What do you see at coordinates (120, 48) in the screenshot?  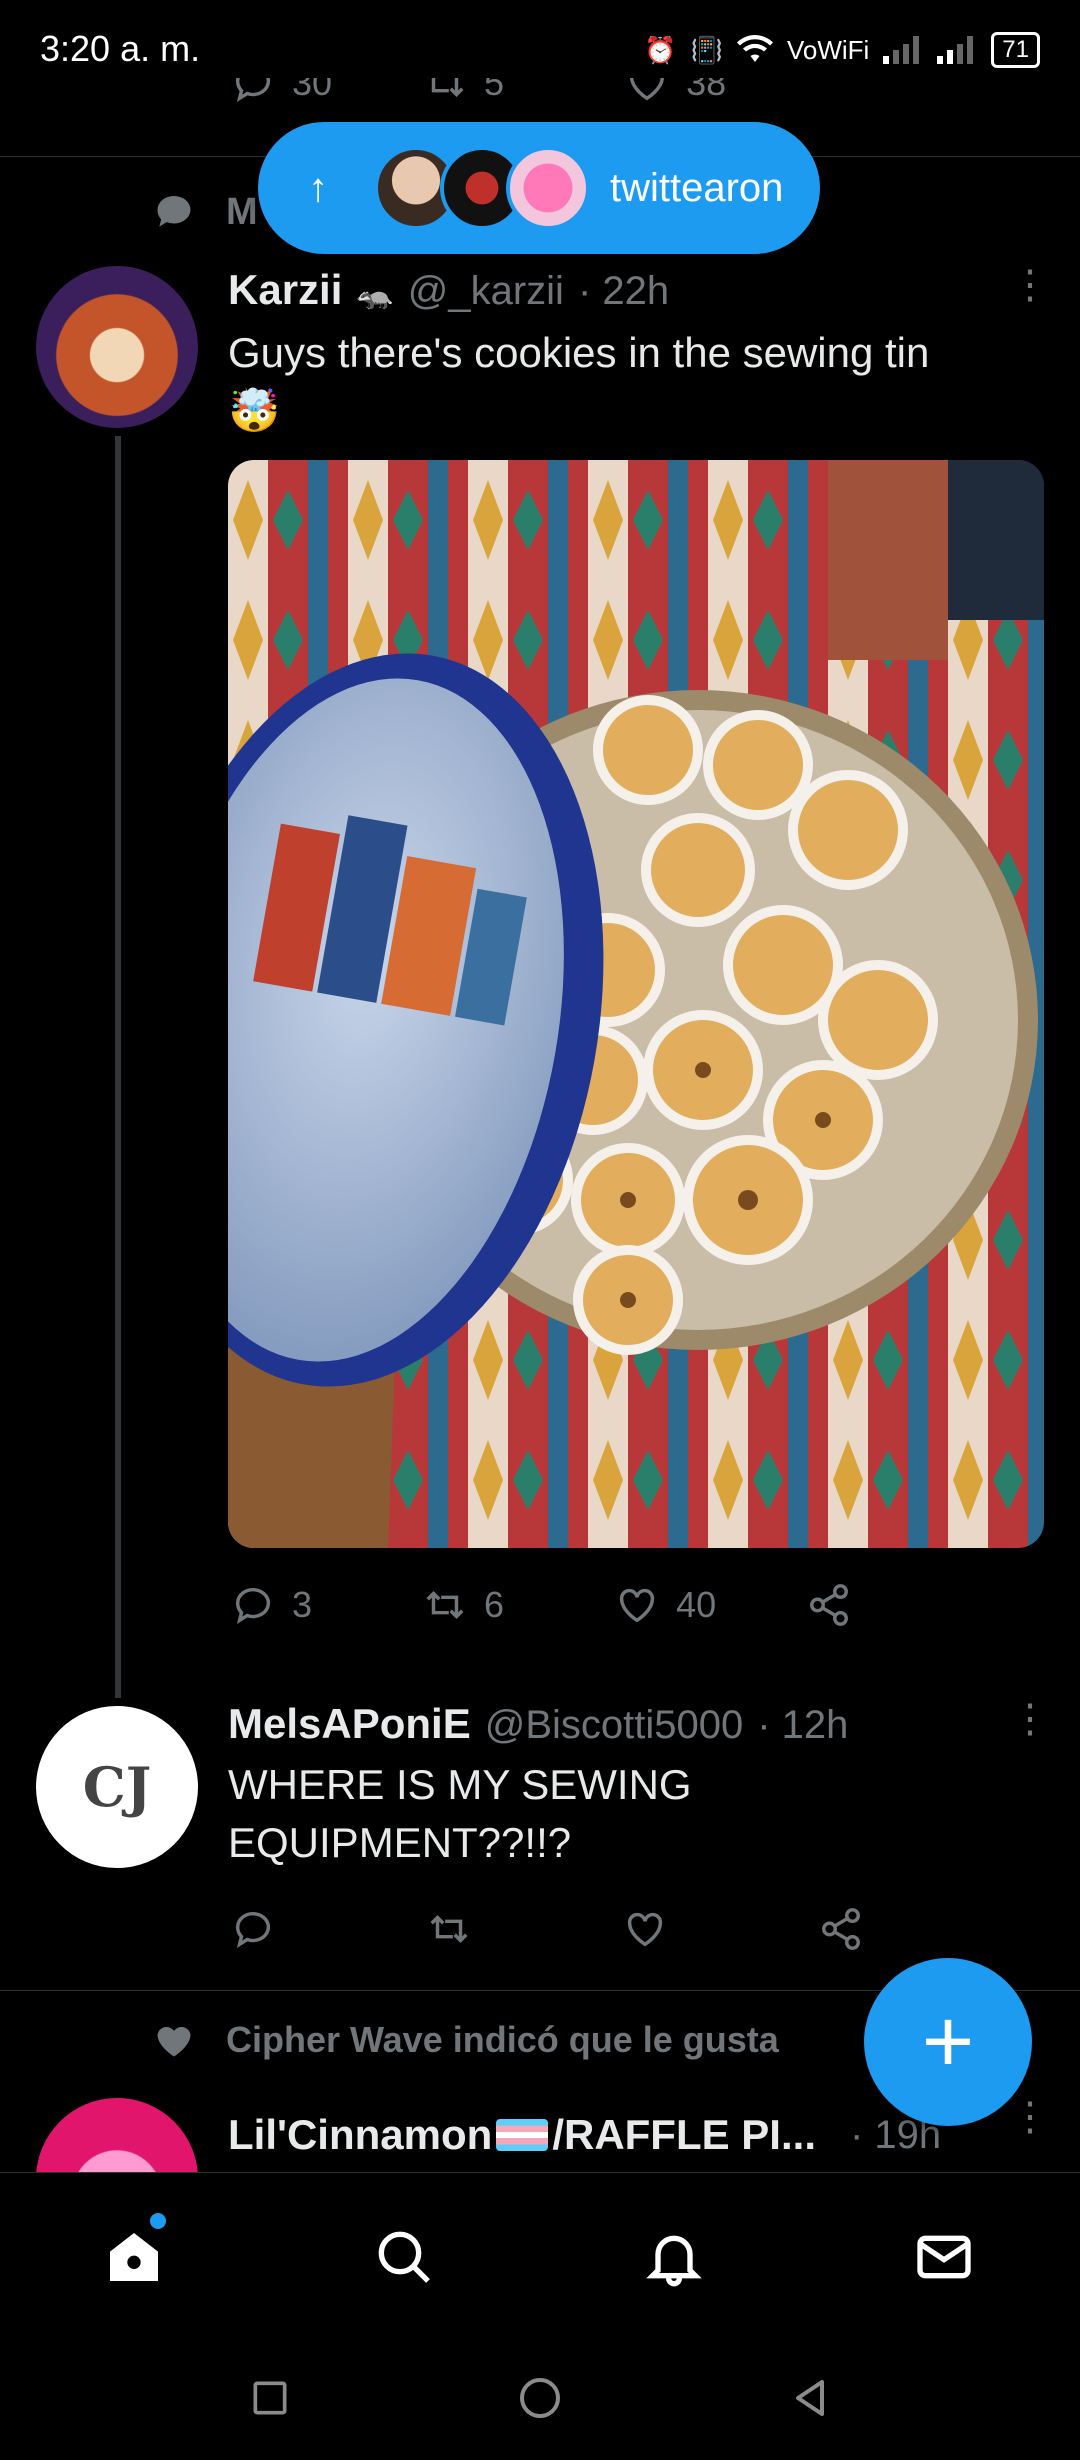 I see `status-time: 3:20 a. m.` at bounding box center [120, 48].